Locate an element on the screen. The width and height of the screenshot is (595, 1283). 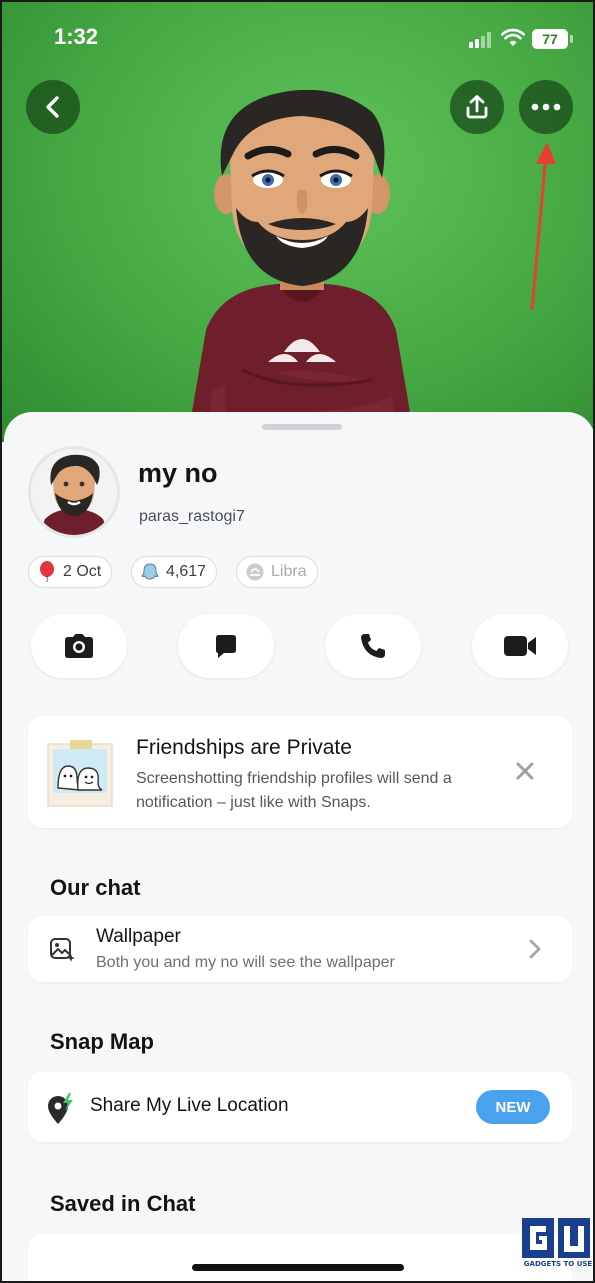
status-time: 1:32 is located at coordinates (76, 36).